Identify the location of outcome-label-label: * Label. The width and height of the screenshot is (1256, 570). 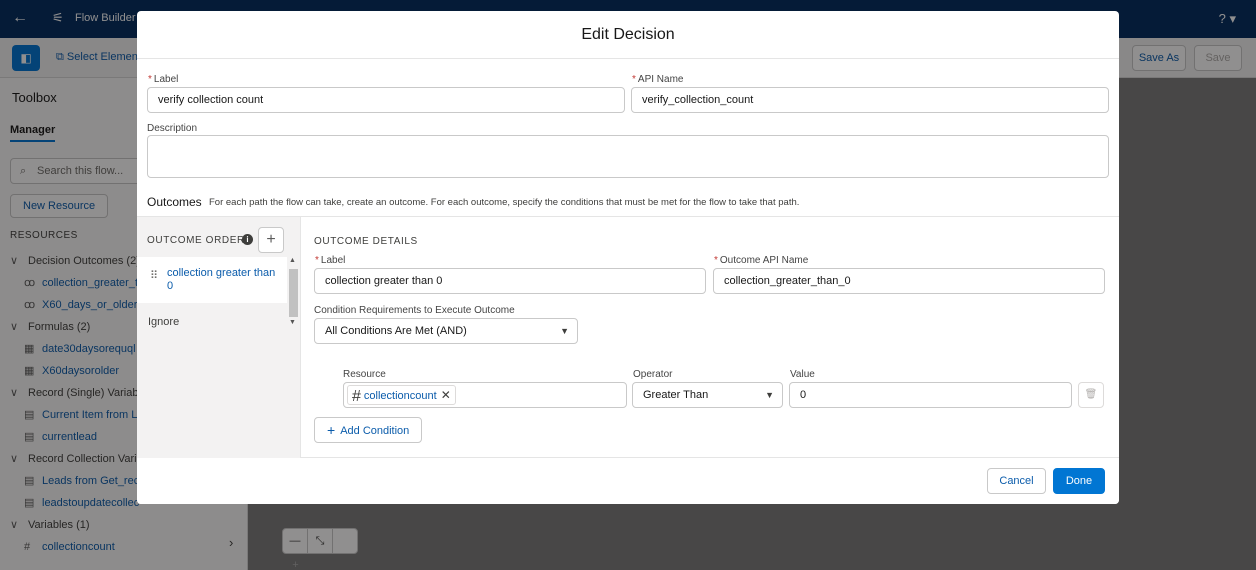
(330, 260).